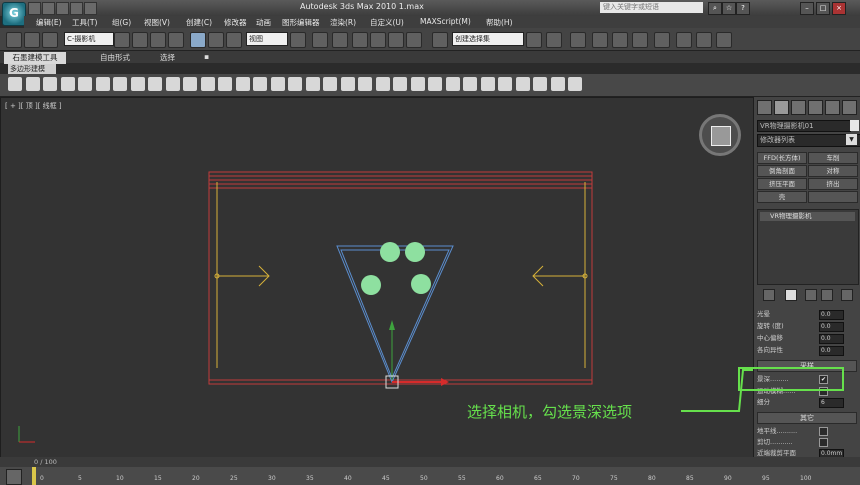 Image resolution: width=860 pixels, height=485 pixels. I want to click on show-end-result-icon, so click(791, 295).